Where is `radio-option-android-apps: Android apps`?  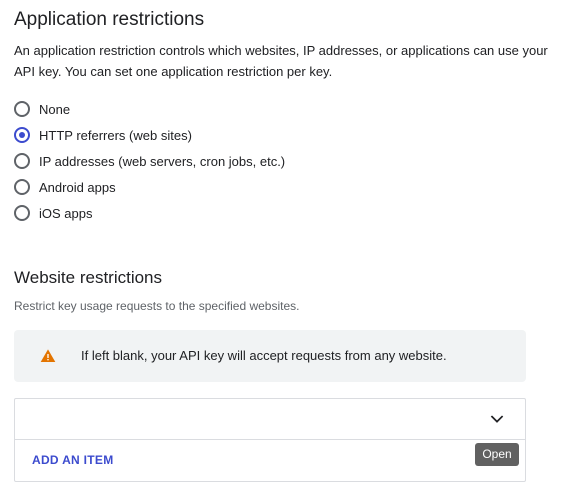 radio-option-android-apps: Android apps is located at coordinates (149, 187).